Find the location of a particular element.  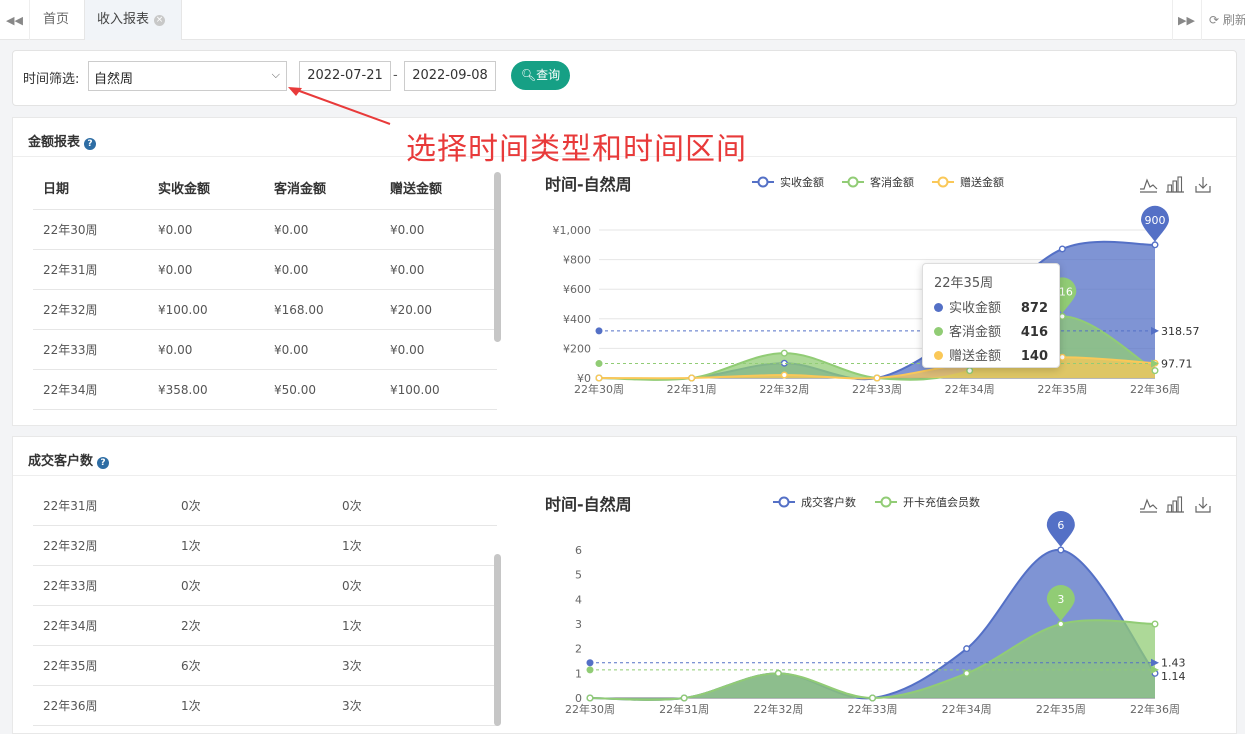

table-row: 22年32周 1次 1次 is located at coordinates (265, 546).